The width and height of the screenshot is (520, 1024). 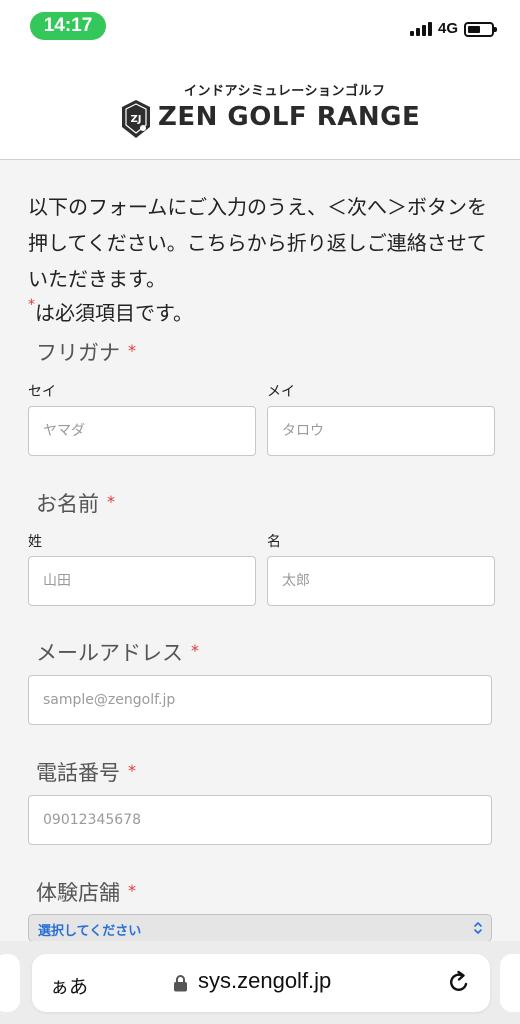 I want to click on battery-icon, so click(x=480, y=29).